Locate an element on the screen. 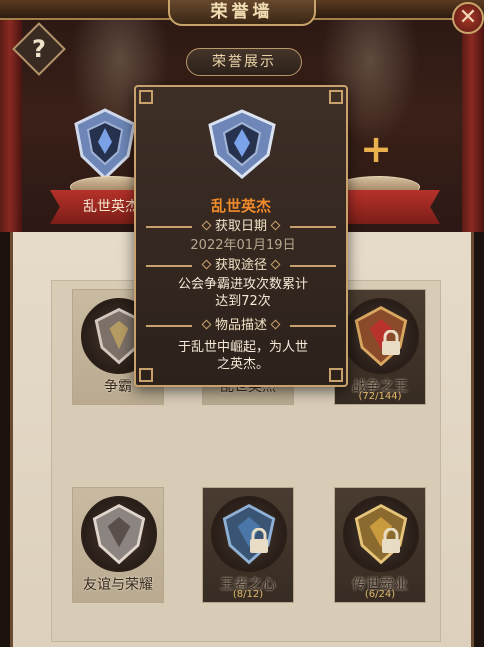 The width and height of the screenshot is (484, 647). description-header: 物品描述 is located at coordinates (241, 326).